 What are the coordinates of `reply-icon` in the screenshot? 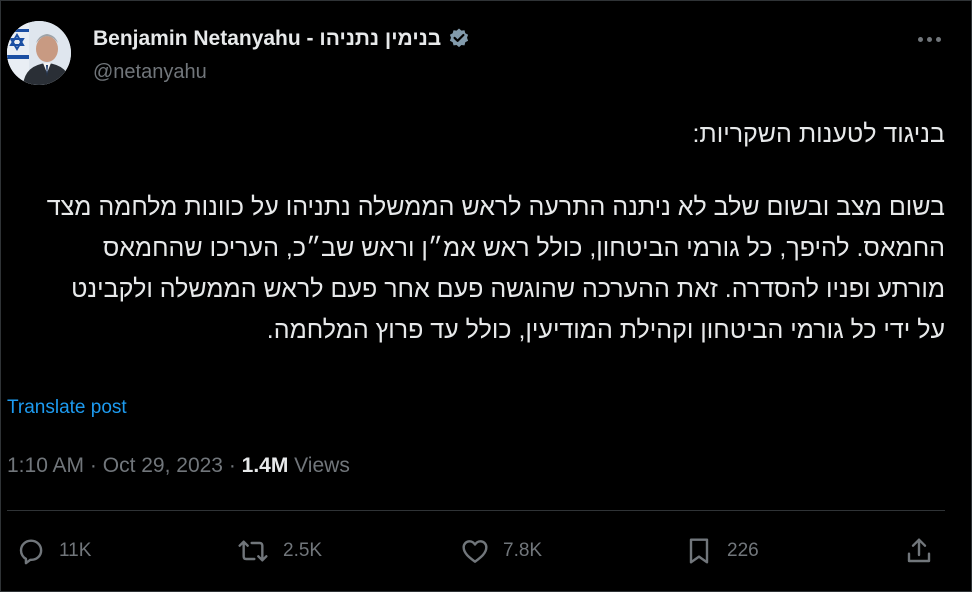 It's located at (31, 552).